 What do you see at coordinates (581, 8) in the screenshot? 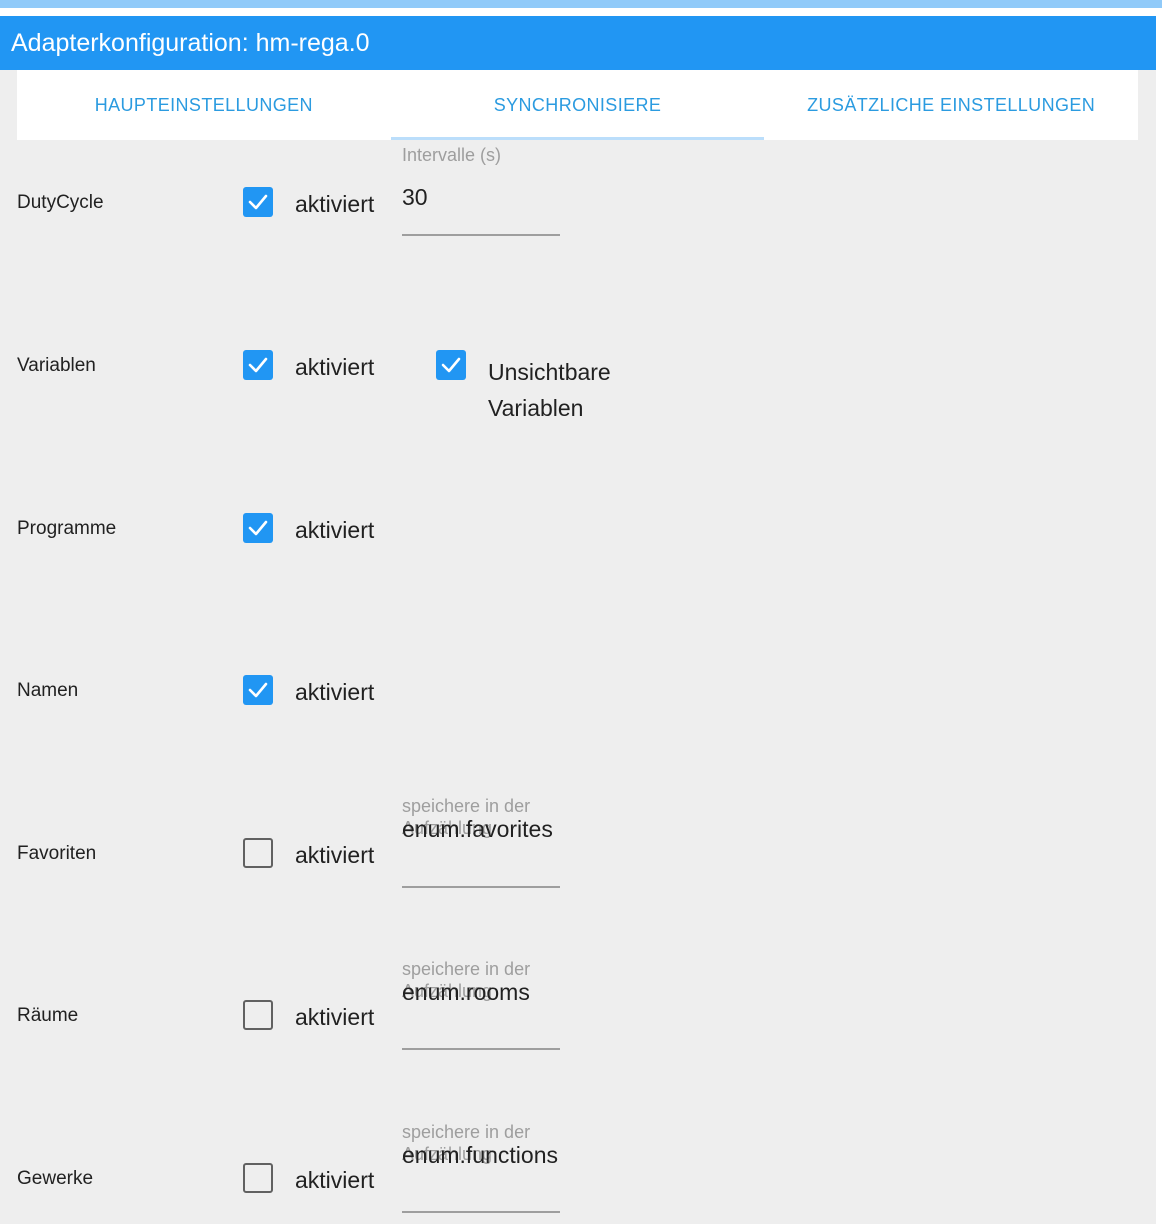
I see `window-top-strip` at bounding box center [581, 8].